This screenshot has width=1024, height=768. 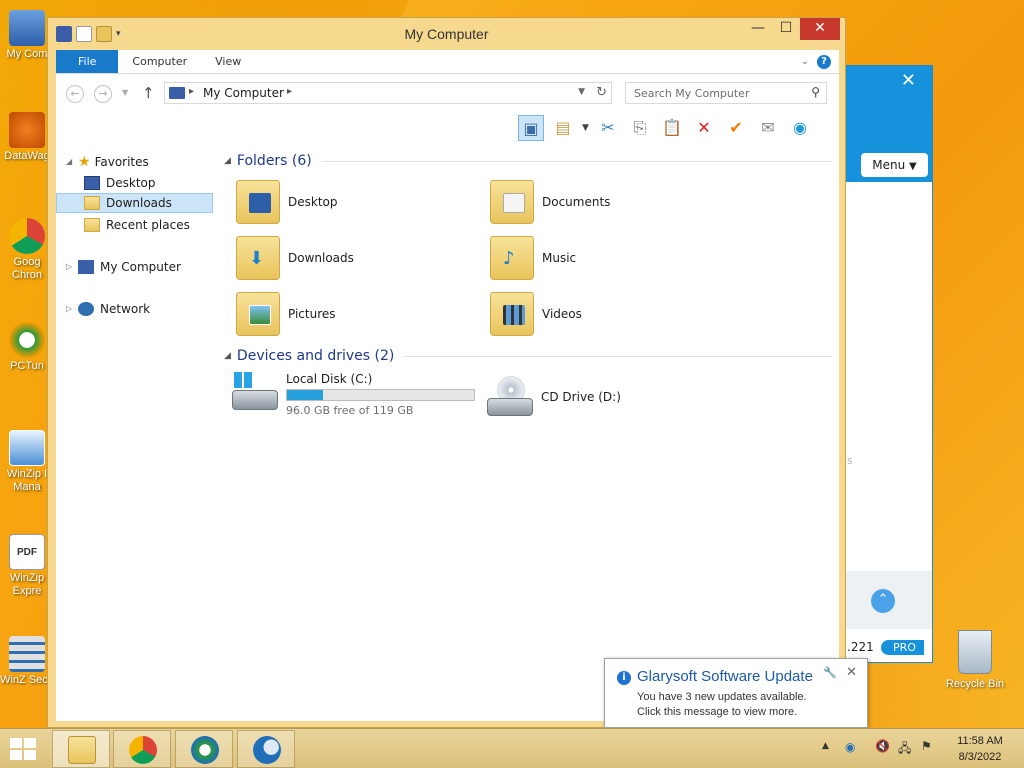 I want to click on desktop-icon-recycle-bin: Recycle Bin, so click(x=975, y=660).